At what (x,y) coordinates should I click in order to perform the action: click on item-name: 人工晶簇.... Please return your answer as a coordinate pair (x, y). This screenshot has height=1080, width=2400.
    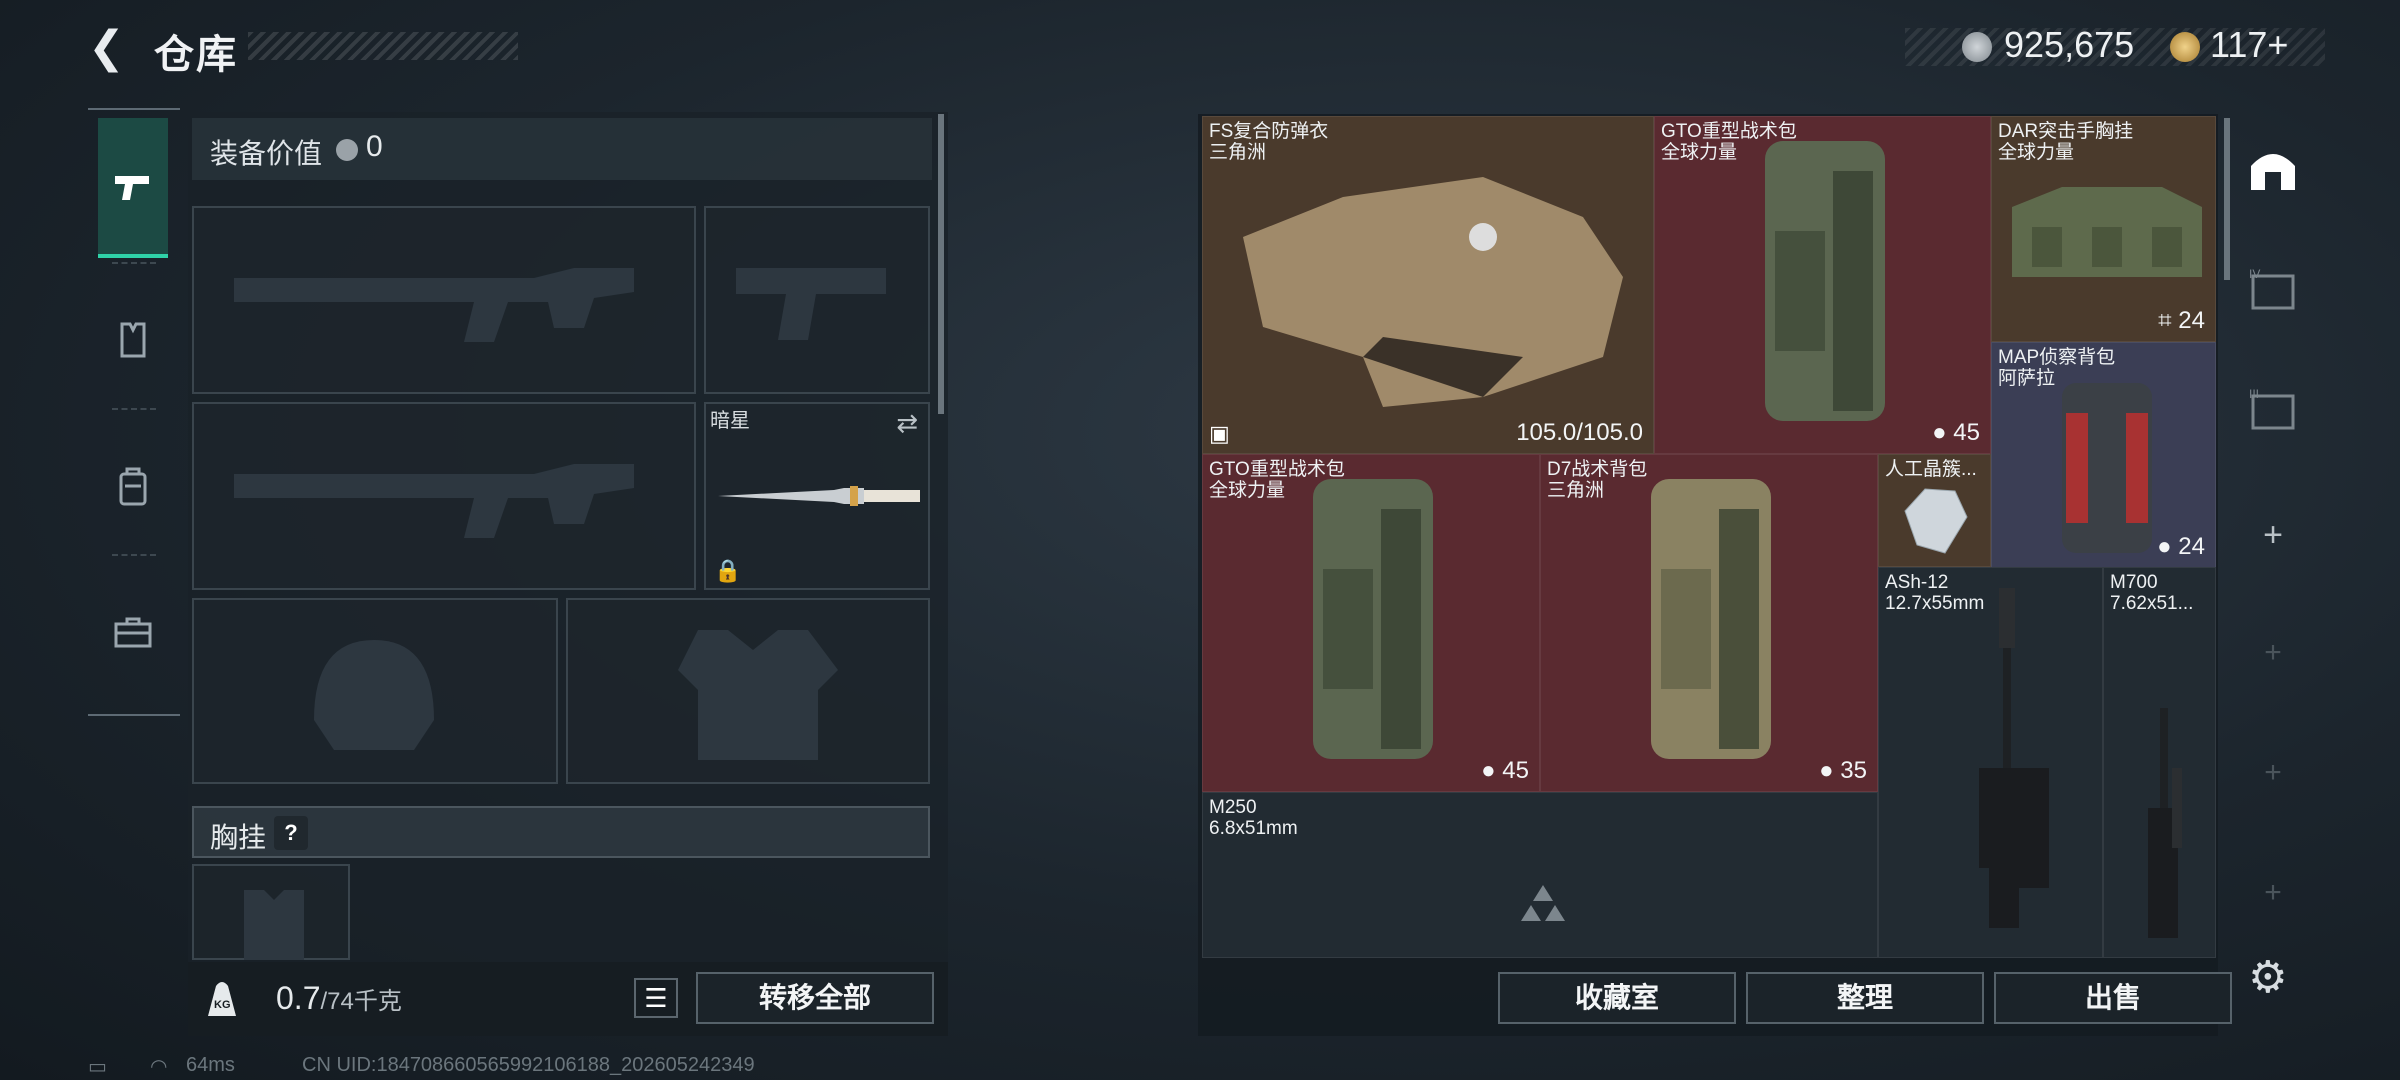
    Looking at the image, I should click on (1931, 469).